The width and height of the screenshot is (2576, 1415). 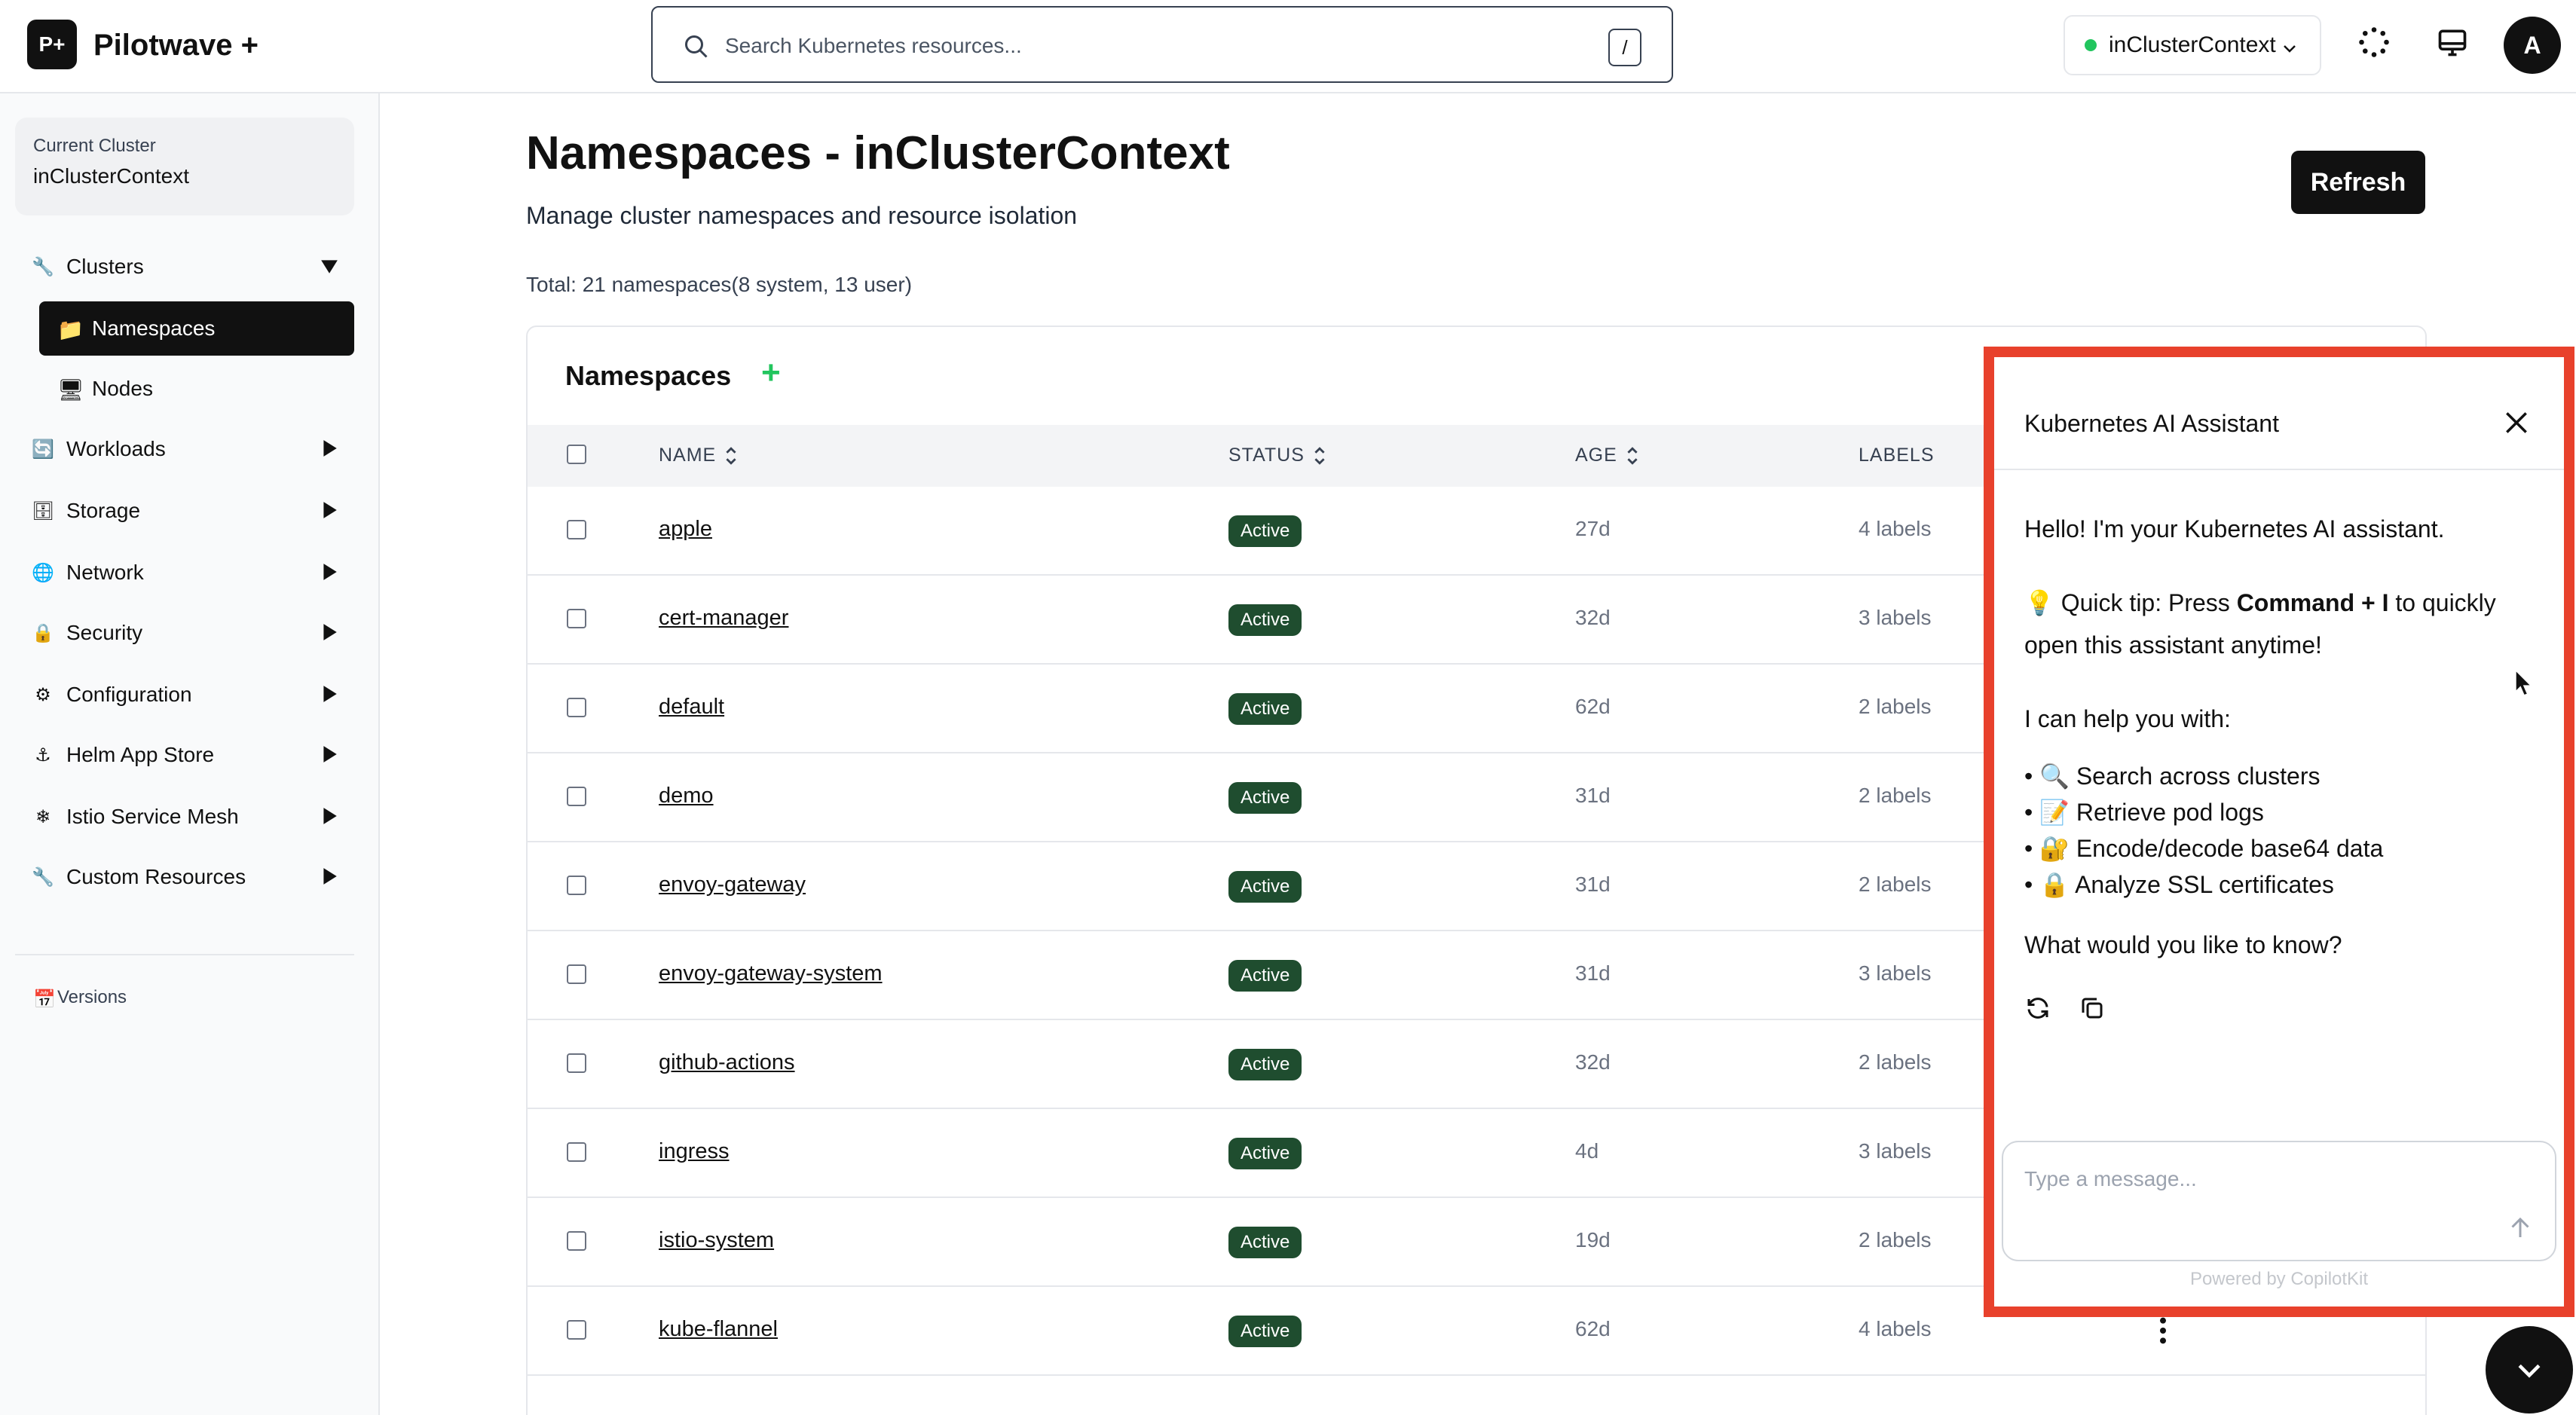 What do you see at coordinates (685, 529) in the screenshot?
I see `namespace-link: apple` at bounding box center [685, 529].